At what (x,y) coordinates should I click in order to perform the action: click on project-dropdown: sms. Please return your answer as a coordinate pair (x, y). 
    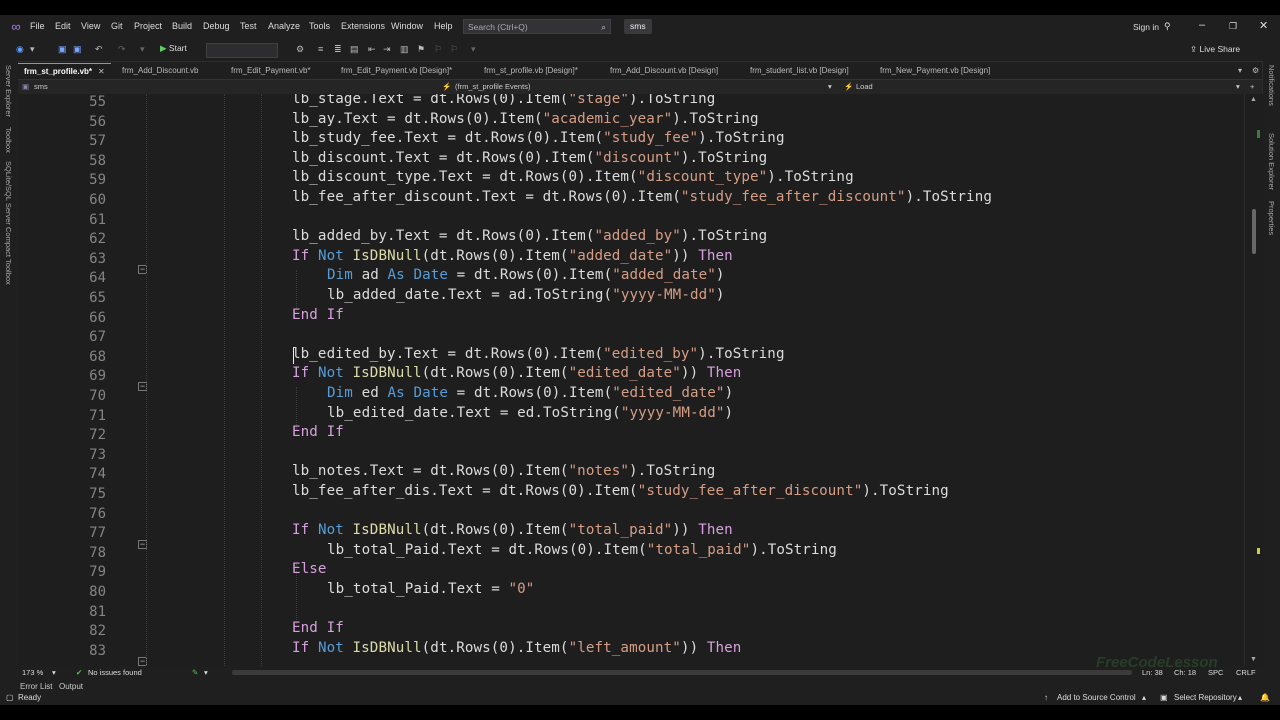
    Looking at the image, I should click on (41, 87).